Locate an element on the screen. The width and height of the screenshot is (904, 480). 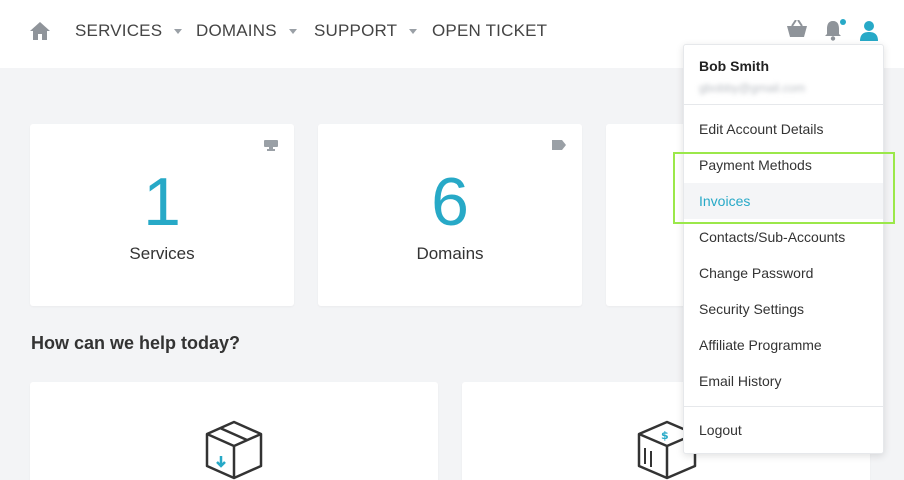
account-name: Bob Smith is located at coordinates (734, 66).